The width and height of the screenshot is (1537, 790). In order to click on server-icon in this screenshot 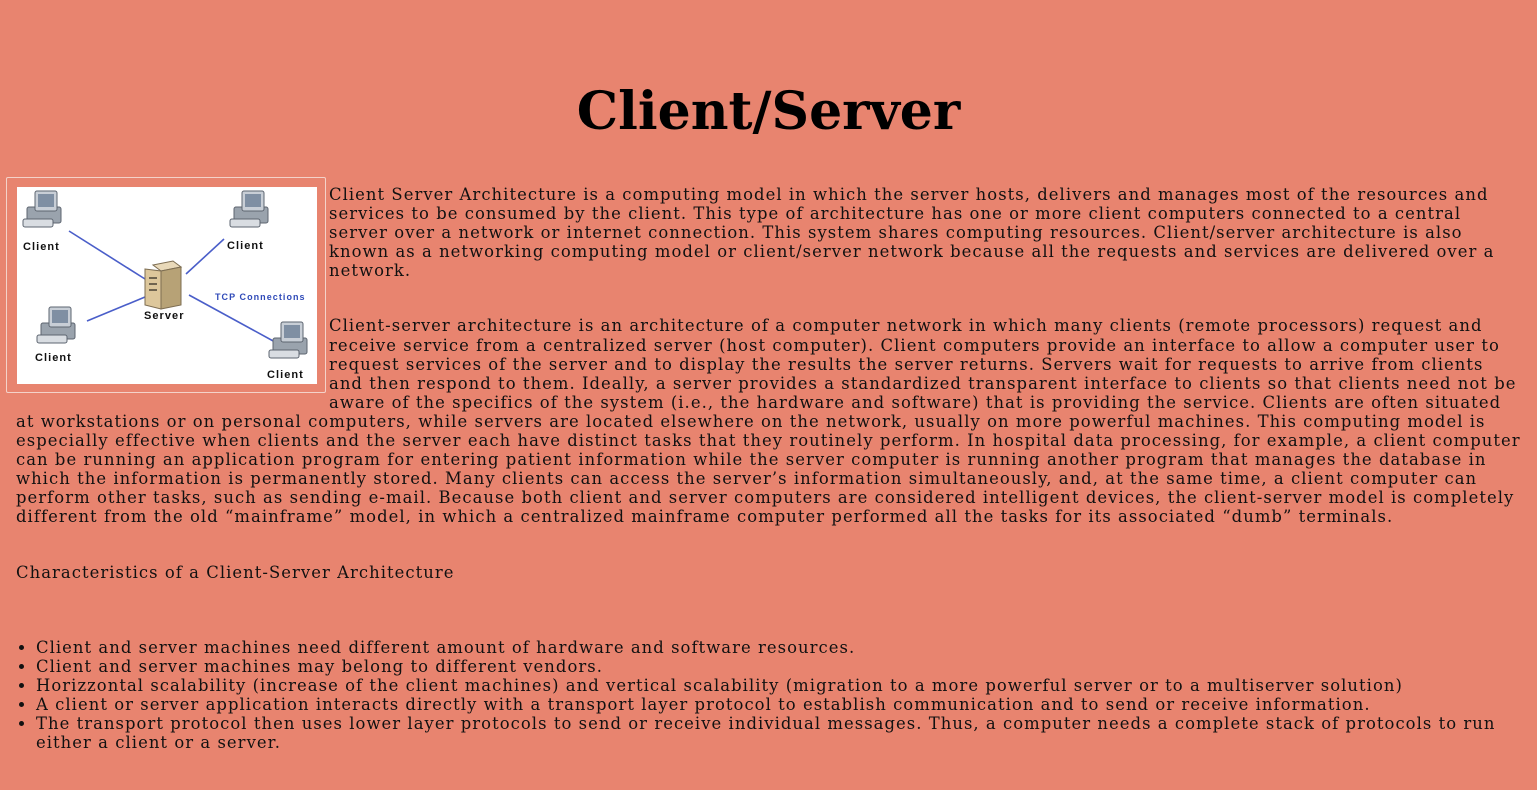, I will do `click(163, 285)`.